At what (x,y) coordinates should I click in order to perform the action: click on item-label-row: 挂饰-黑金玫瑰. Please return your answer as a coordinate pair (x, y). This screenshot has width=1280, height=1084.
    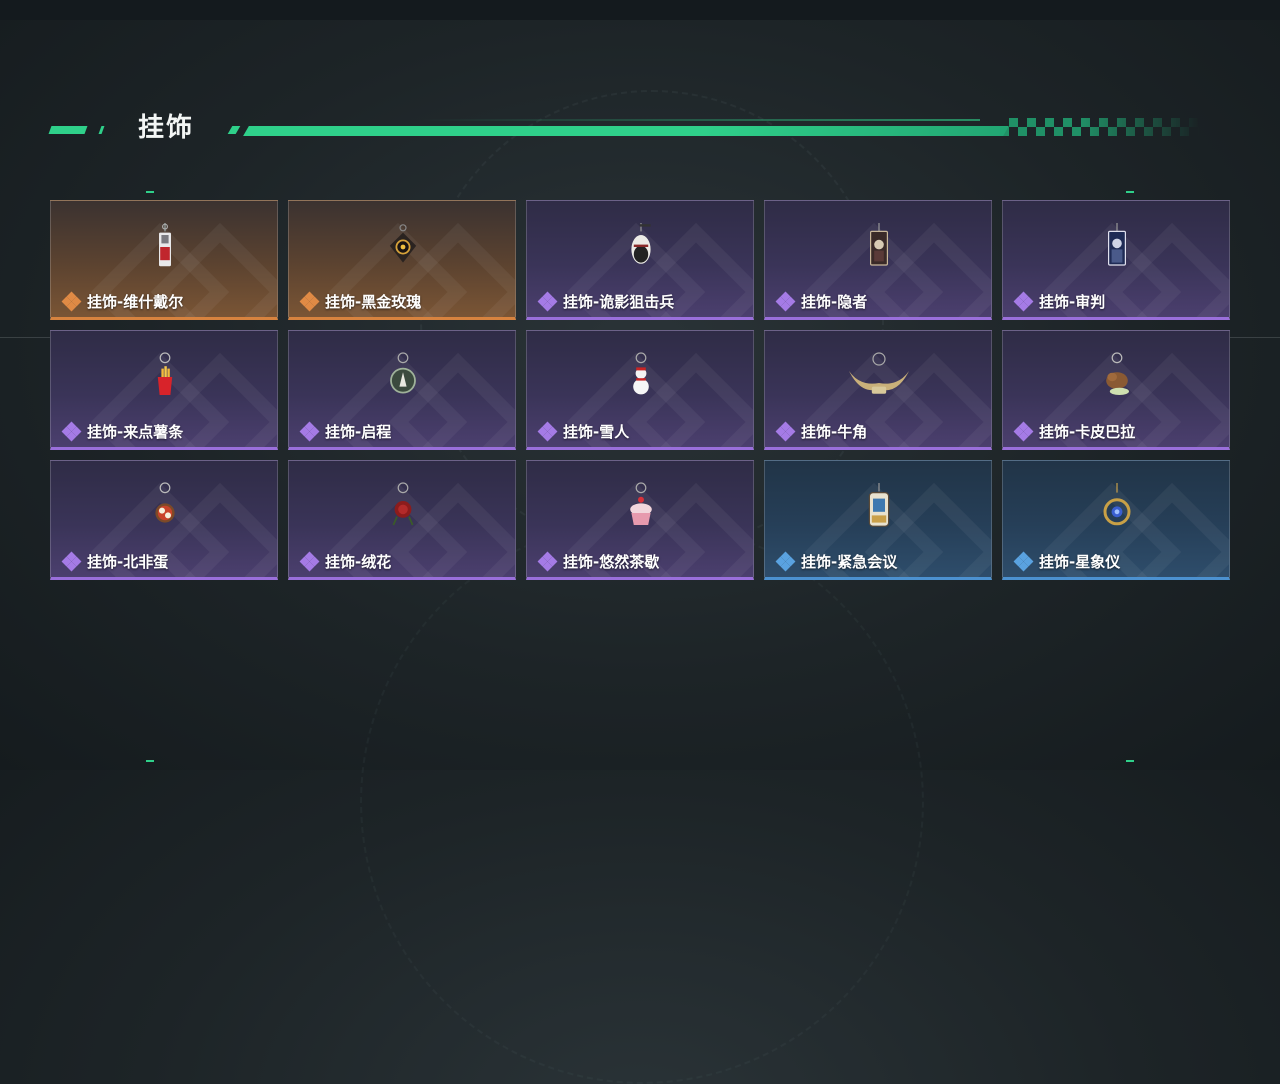
    Looking at the image, I should click on (360, 301).